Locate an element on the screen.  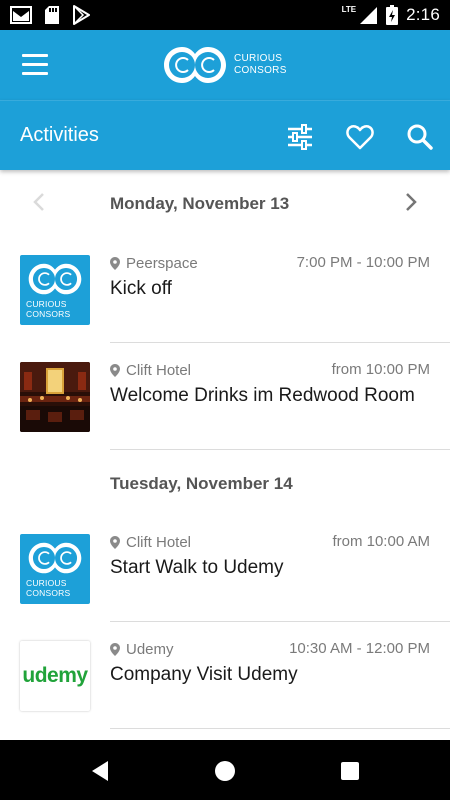
back-icon is located at coordinates (101, 771).